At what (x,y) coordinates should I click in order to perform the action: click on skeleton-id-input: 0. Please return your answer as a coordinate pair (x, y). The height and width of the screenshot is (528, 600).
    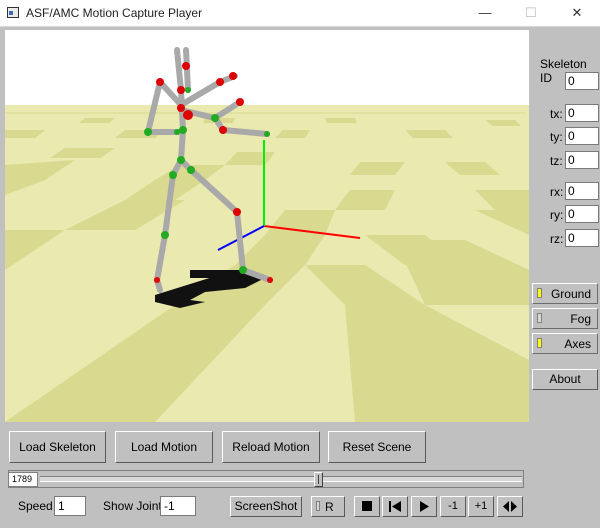
    Looking at the image, I should click on (582, 81).